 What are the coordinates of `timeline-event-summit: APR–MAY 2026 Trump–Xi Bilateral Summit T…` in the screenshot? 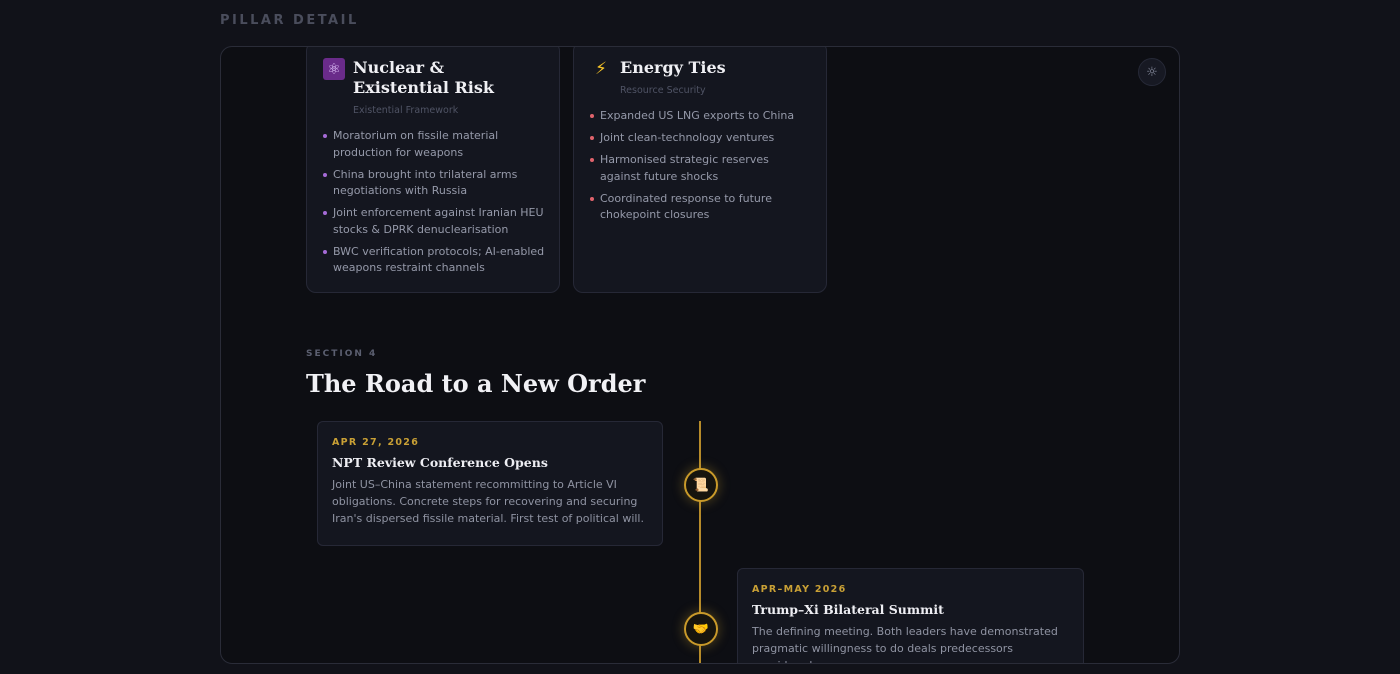 It's located at (910, 615).